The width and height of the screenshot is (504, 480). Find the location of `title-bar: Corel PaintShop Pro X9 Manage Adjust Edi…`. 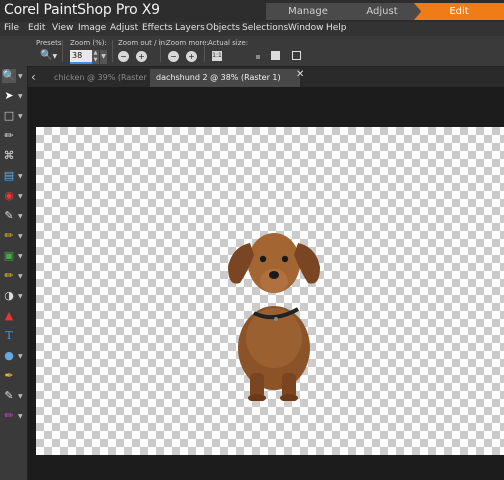

title-bar: Corel PaintShop Pro X9 Manage Adjust Edi… is located at coordinates (252, 11).